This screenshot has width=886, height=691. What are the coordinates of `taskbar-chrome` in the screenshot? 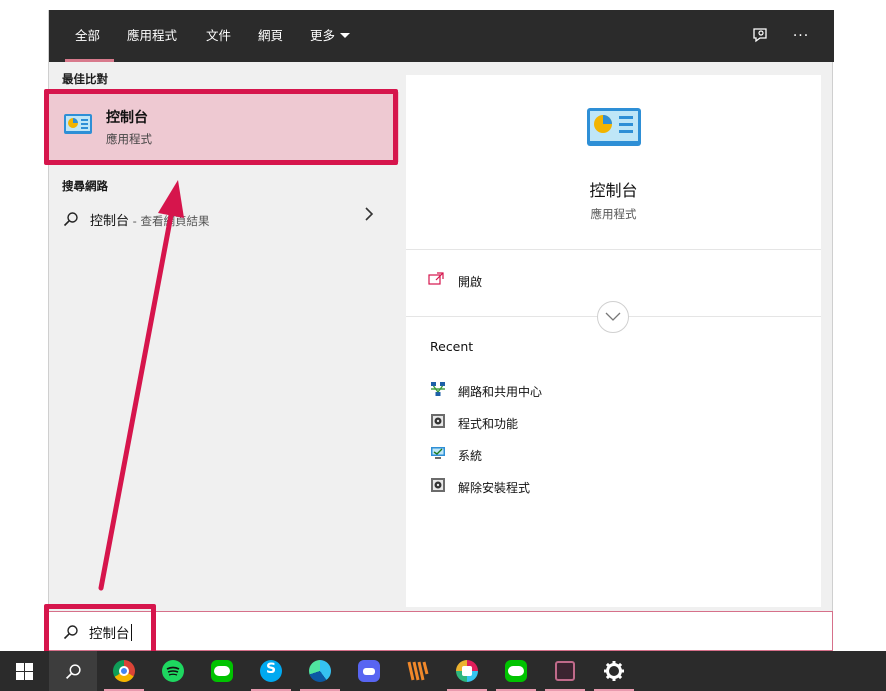 It's located at (124, 671).